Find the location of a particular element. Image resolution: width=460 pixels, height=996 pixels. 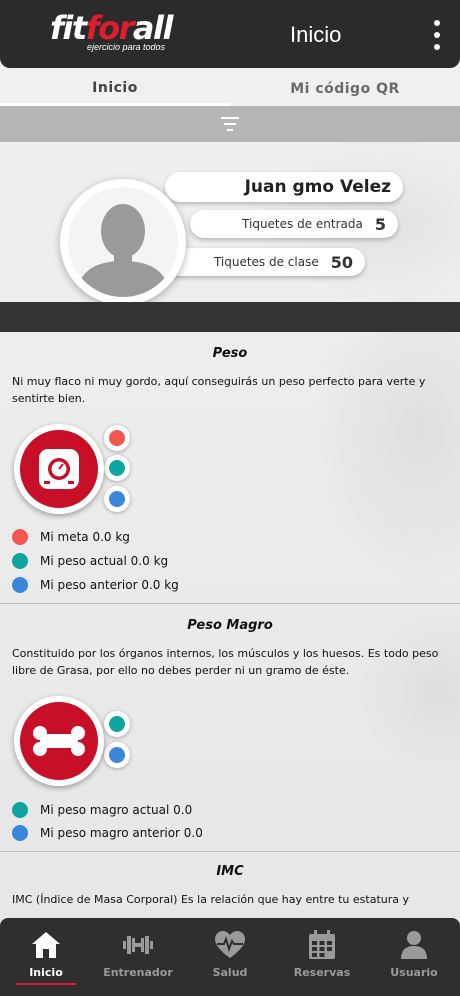

filter-icon is located at coordinates (230, 124).